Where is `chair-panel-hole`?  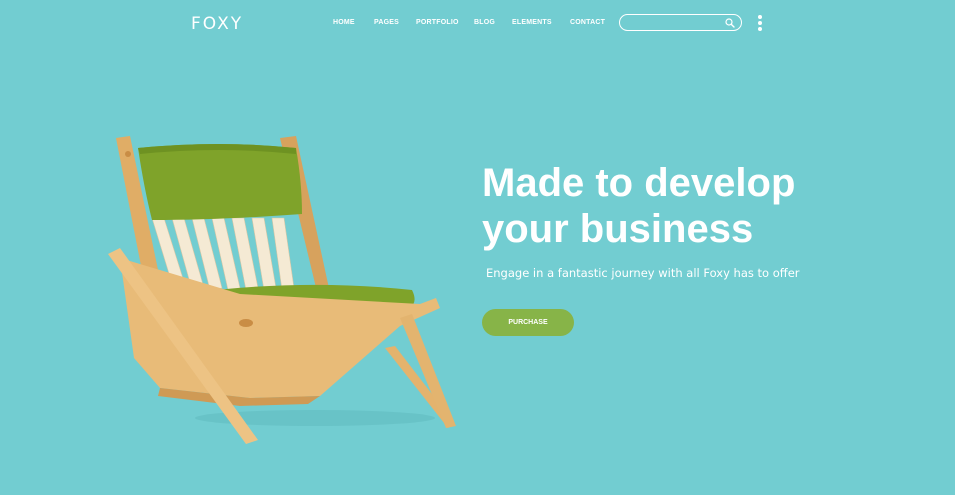
chair-panel-hole is located at coordinates (246, 323).